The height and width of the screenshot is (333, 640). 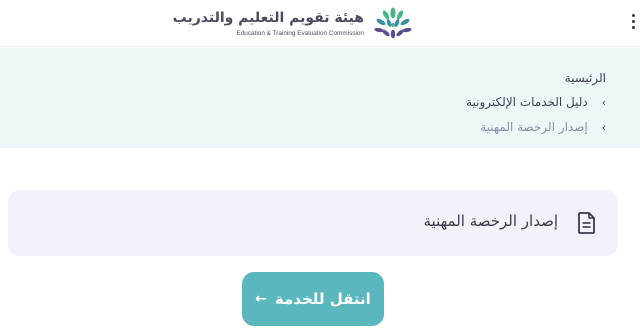 I want to click on leaf-cluster-logo-icon, so click(x=393, y=23).